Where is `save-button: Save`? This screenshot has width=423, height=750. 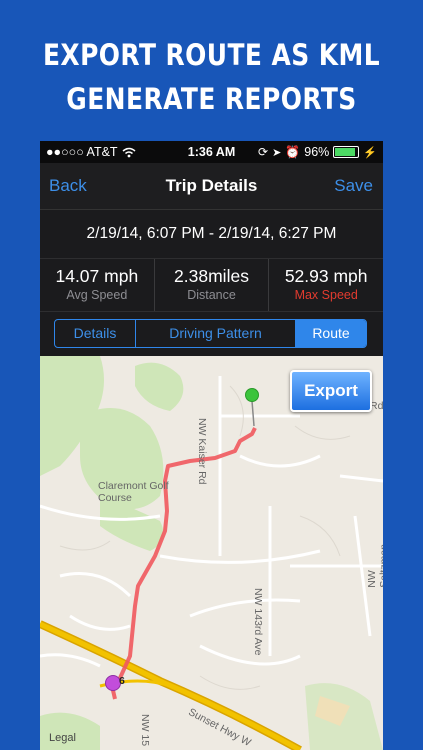 save-button: Save is located at coordinates (353, 186).